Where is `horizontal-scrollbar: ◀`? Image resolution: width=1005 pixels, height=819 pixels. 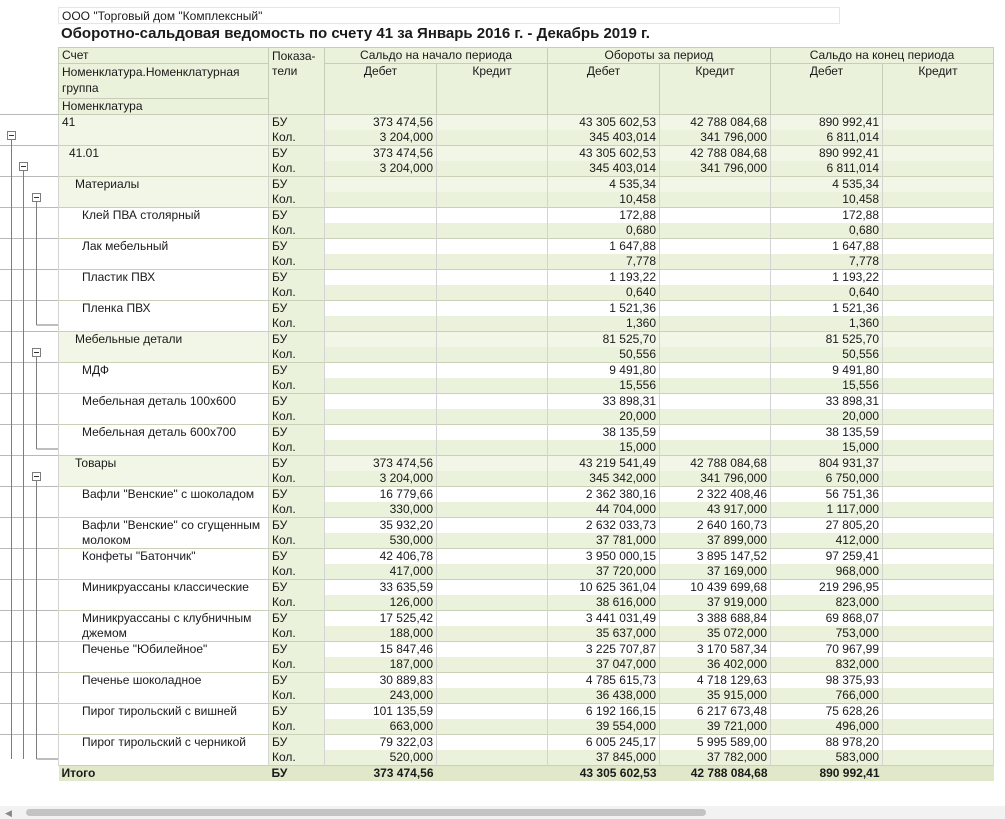 horizontal-scrollbar: ◀ is located at coordinates (502, 812).